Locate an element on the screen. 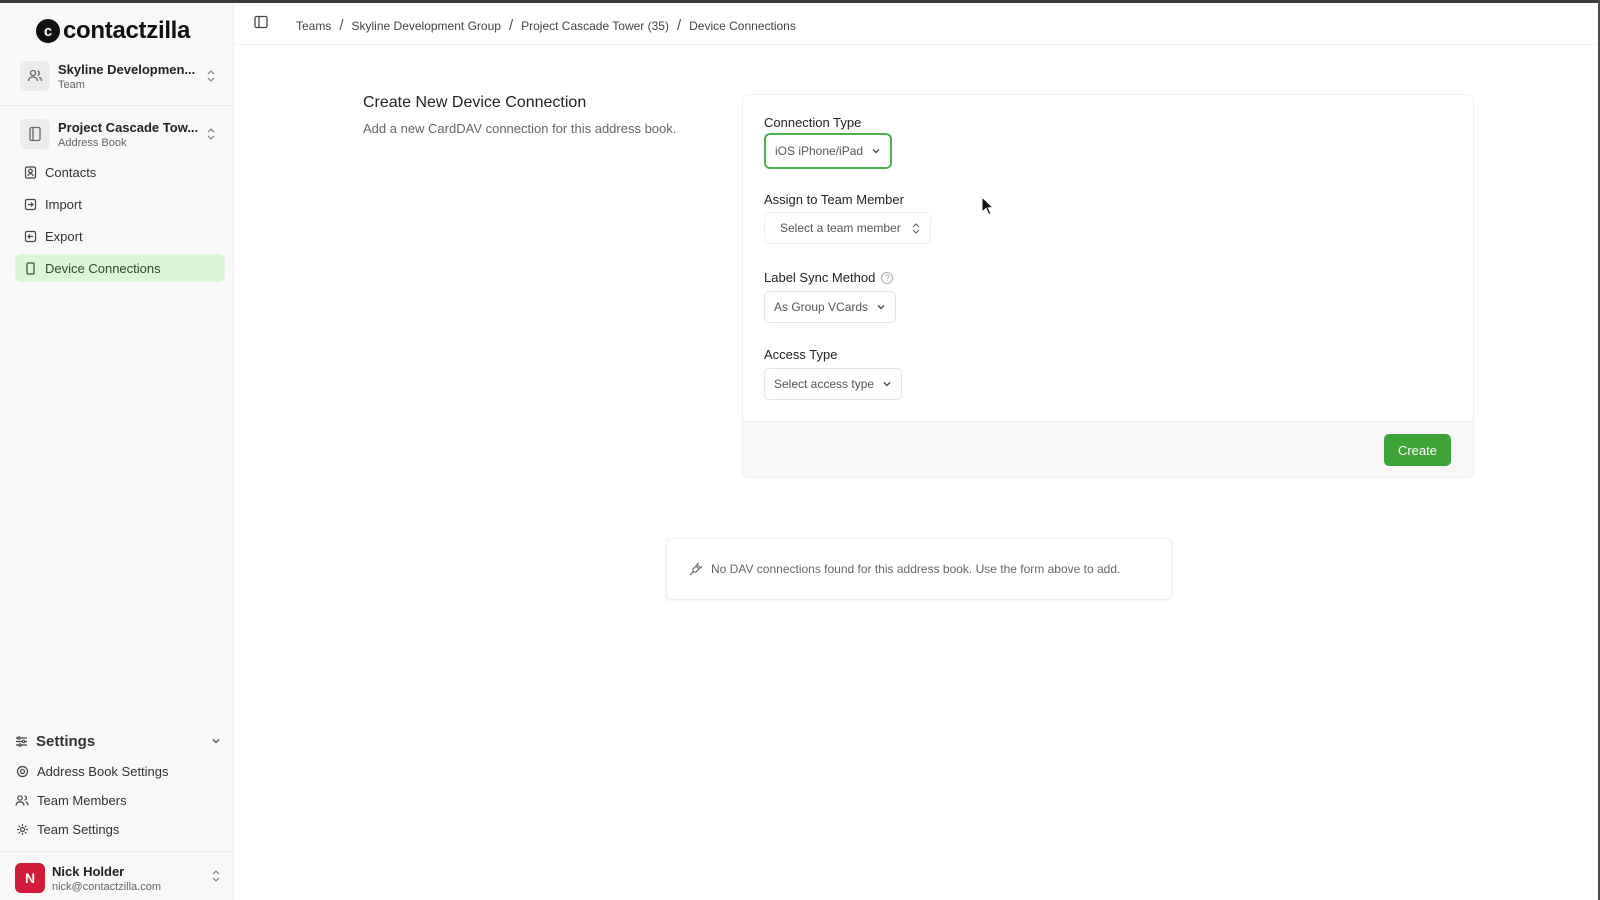  breadcrumb-team: Skyline Development Group is located at coordinates (426, 26).